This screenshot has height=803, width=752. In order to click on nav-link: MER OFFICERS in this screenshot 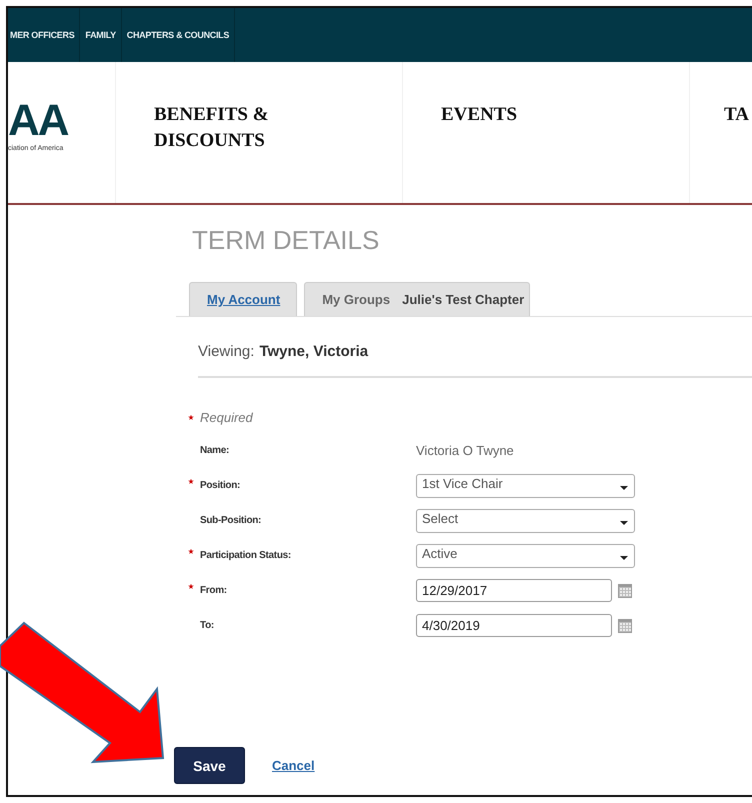, I will do `click(44, 35)`.